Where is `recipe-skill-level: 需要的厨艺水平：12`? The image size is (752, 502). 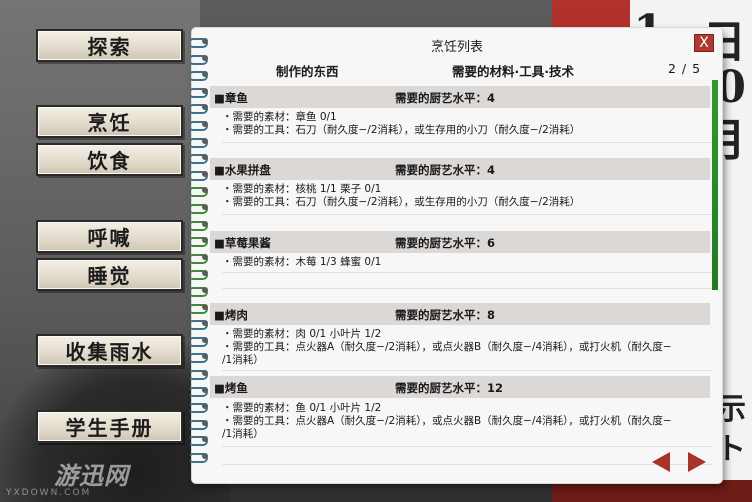 recipe-skill-level: 需要的厨艺水平：12 is located at coordinates (449, 388).